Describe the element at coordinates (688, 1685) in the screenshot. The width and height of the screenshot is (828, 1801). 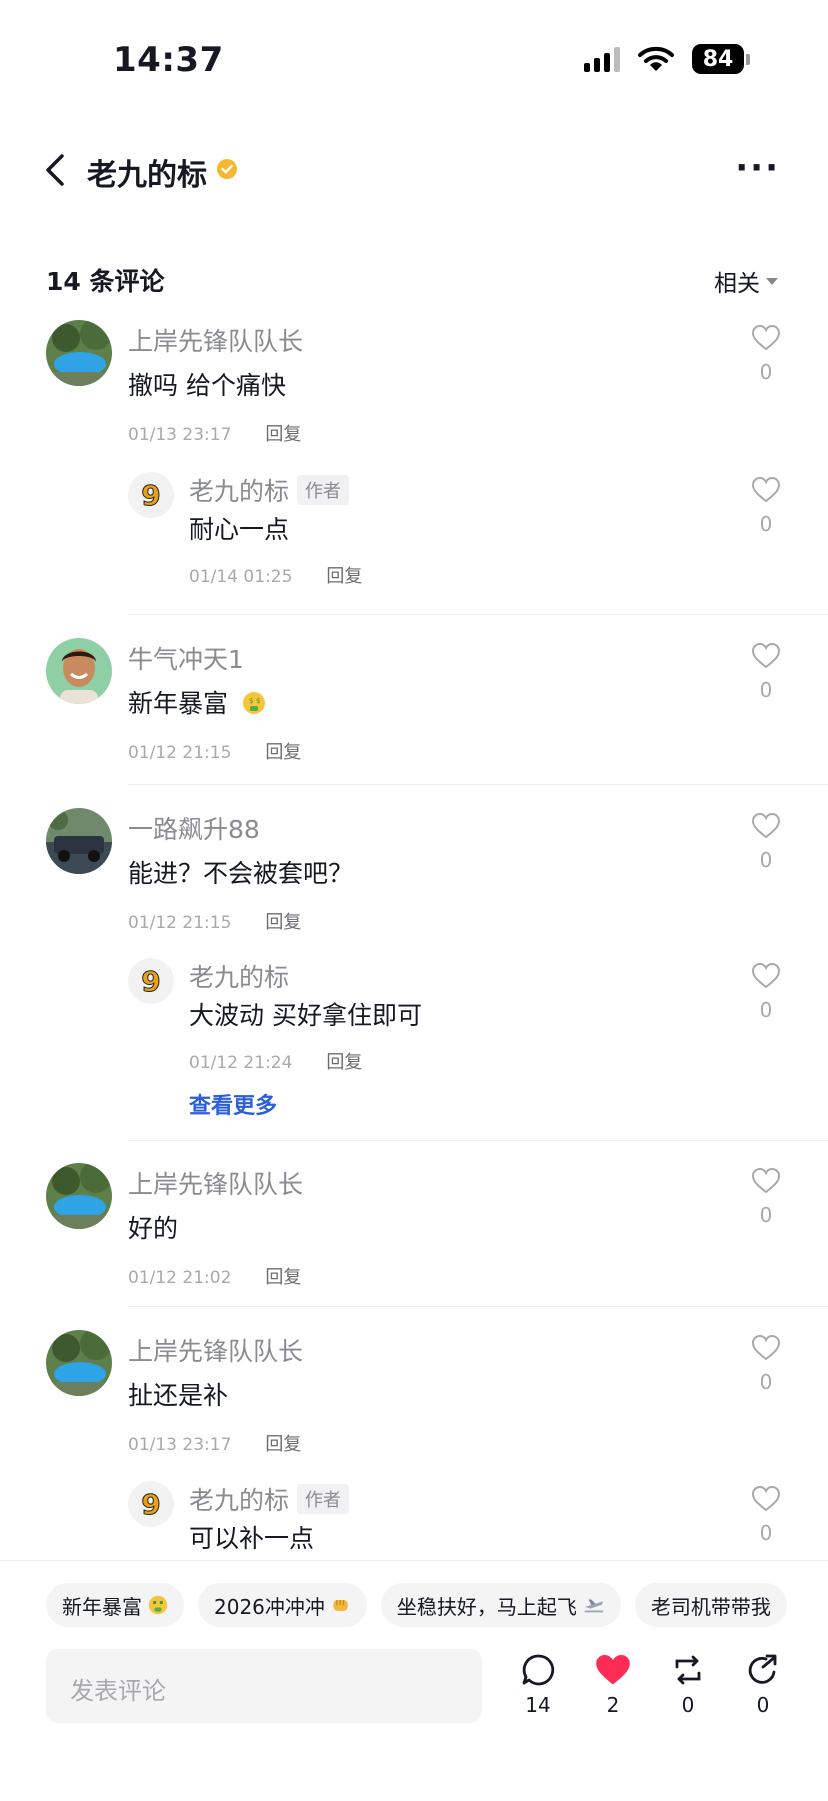
I see `repost-button: 0` at that location.